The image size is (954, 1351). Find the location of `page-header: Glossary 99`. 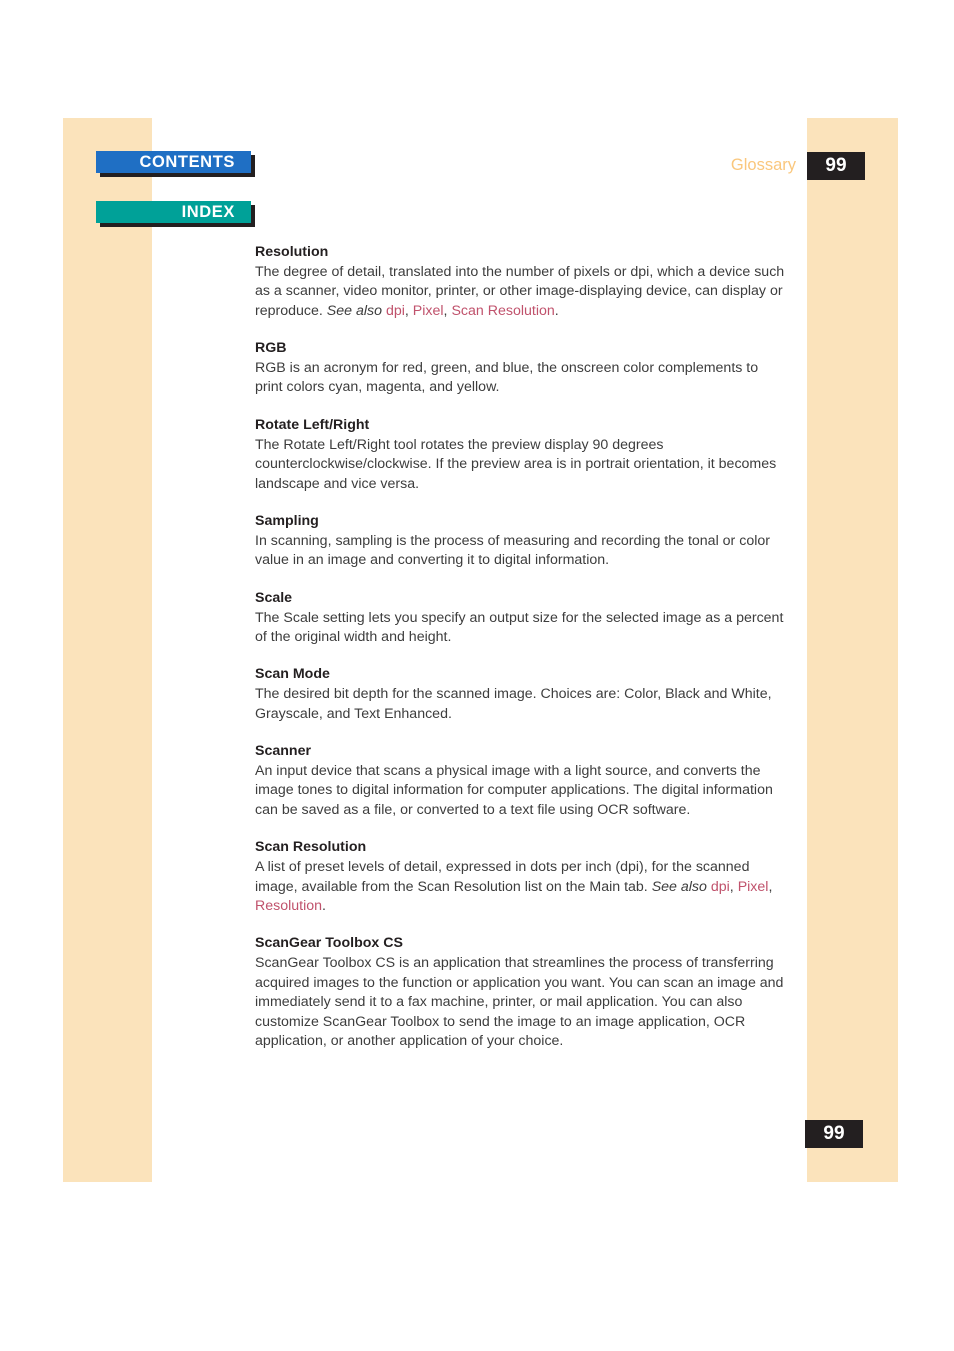

page-header: Glossary 99 is located at coordinates (750, 167).